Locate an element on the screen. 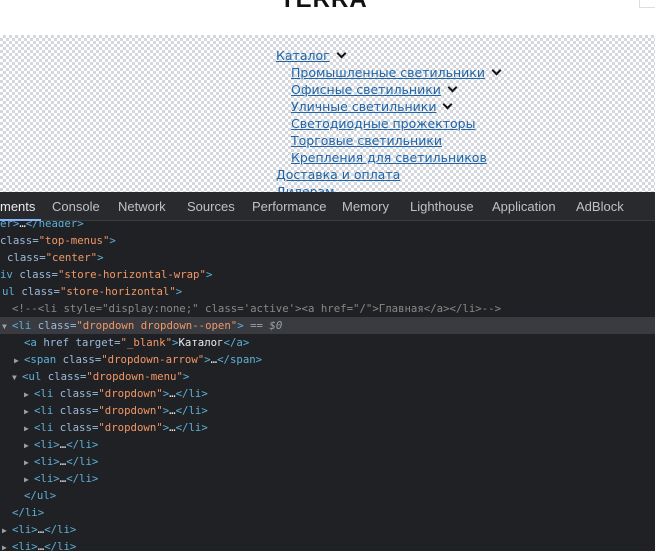 The image size is (655, 551). submenu-link-retail: Торговые светильники is located at coordinates (366, 140).